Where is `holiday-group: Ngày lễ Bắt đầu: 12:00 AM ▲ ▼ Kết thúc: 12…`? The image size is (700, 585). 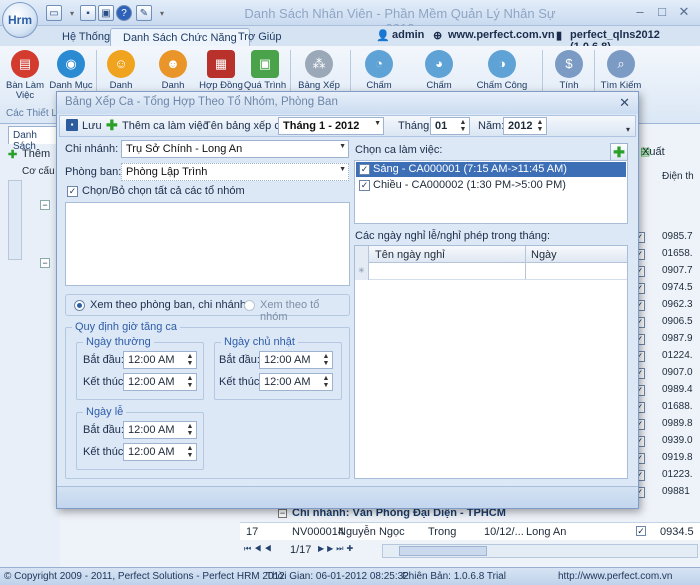 holiday-group: Ngày lễ Bắt đầu: 12:00 AM ▲ ▼ Kết thúc: 12… is located at coordinates (140, 438).